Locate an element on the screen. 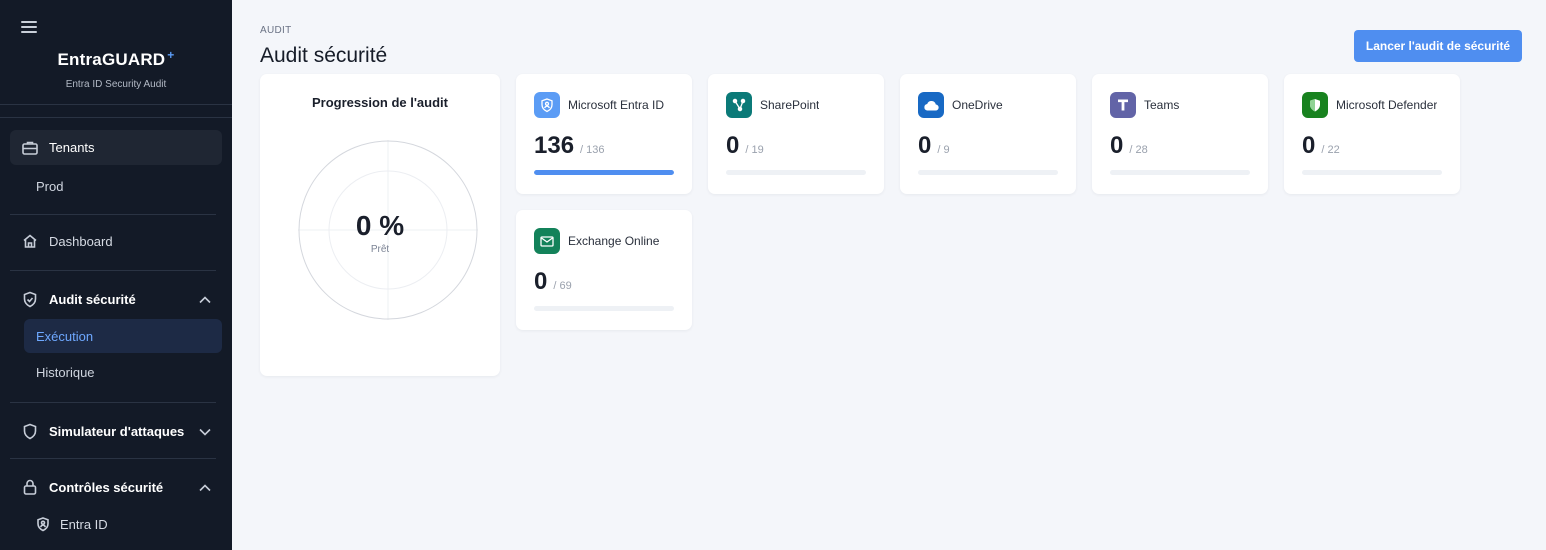 The width and height of the screenshot is (1546, 550). sidebar-section-controls: Contrôles sécurité is located at coordinates (116, 487).